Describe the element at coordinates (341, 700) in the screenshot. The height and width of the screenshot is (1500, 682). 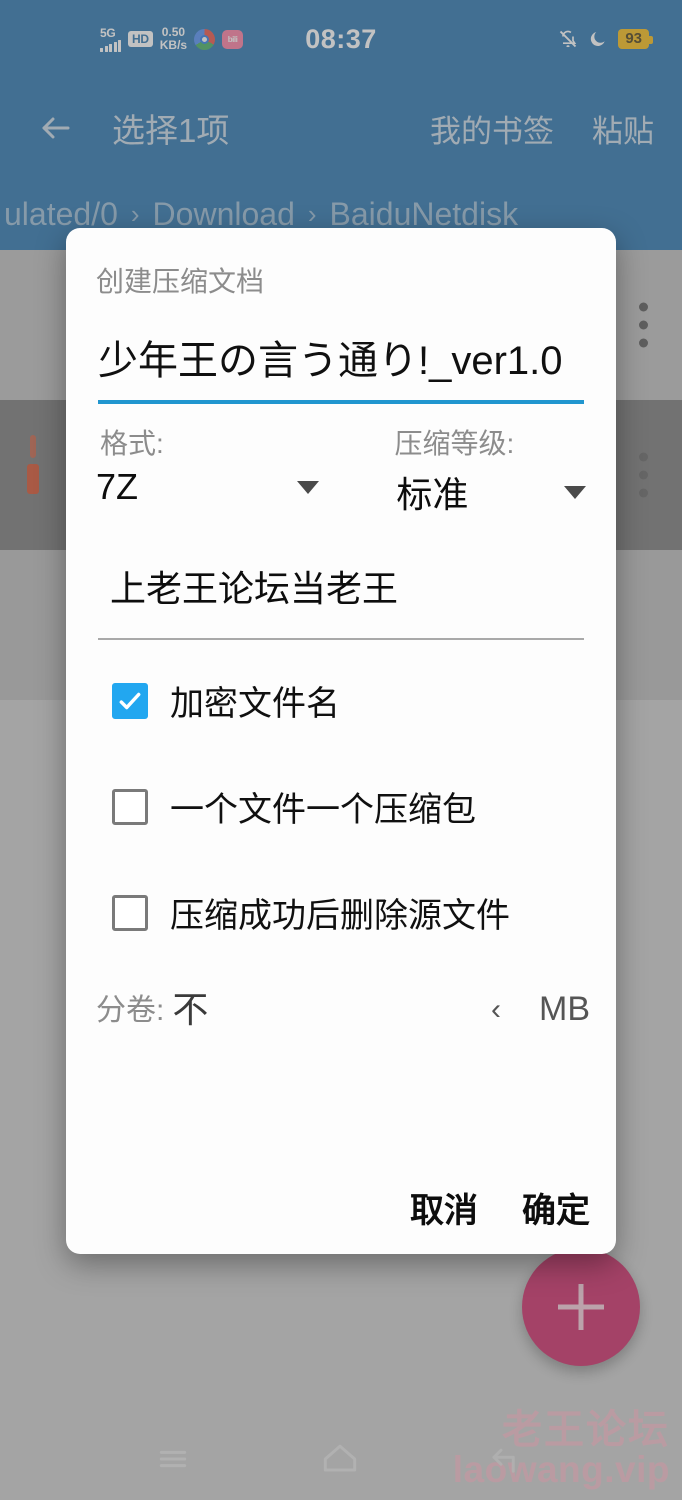
I see `checkbox-encrypt-filenames: 加密文件名` at that location.